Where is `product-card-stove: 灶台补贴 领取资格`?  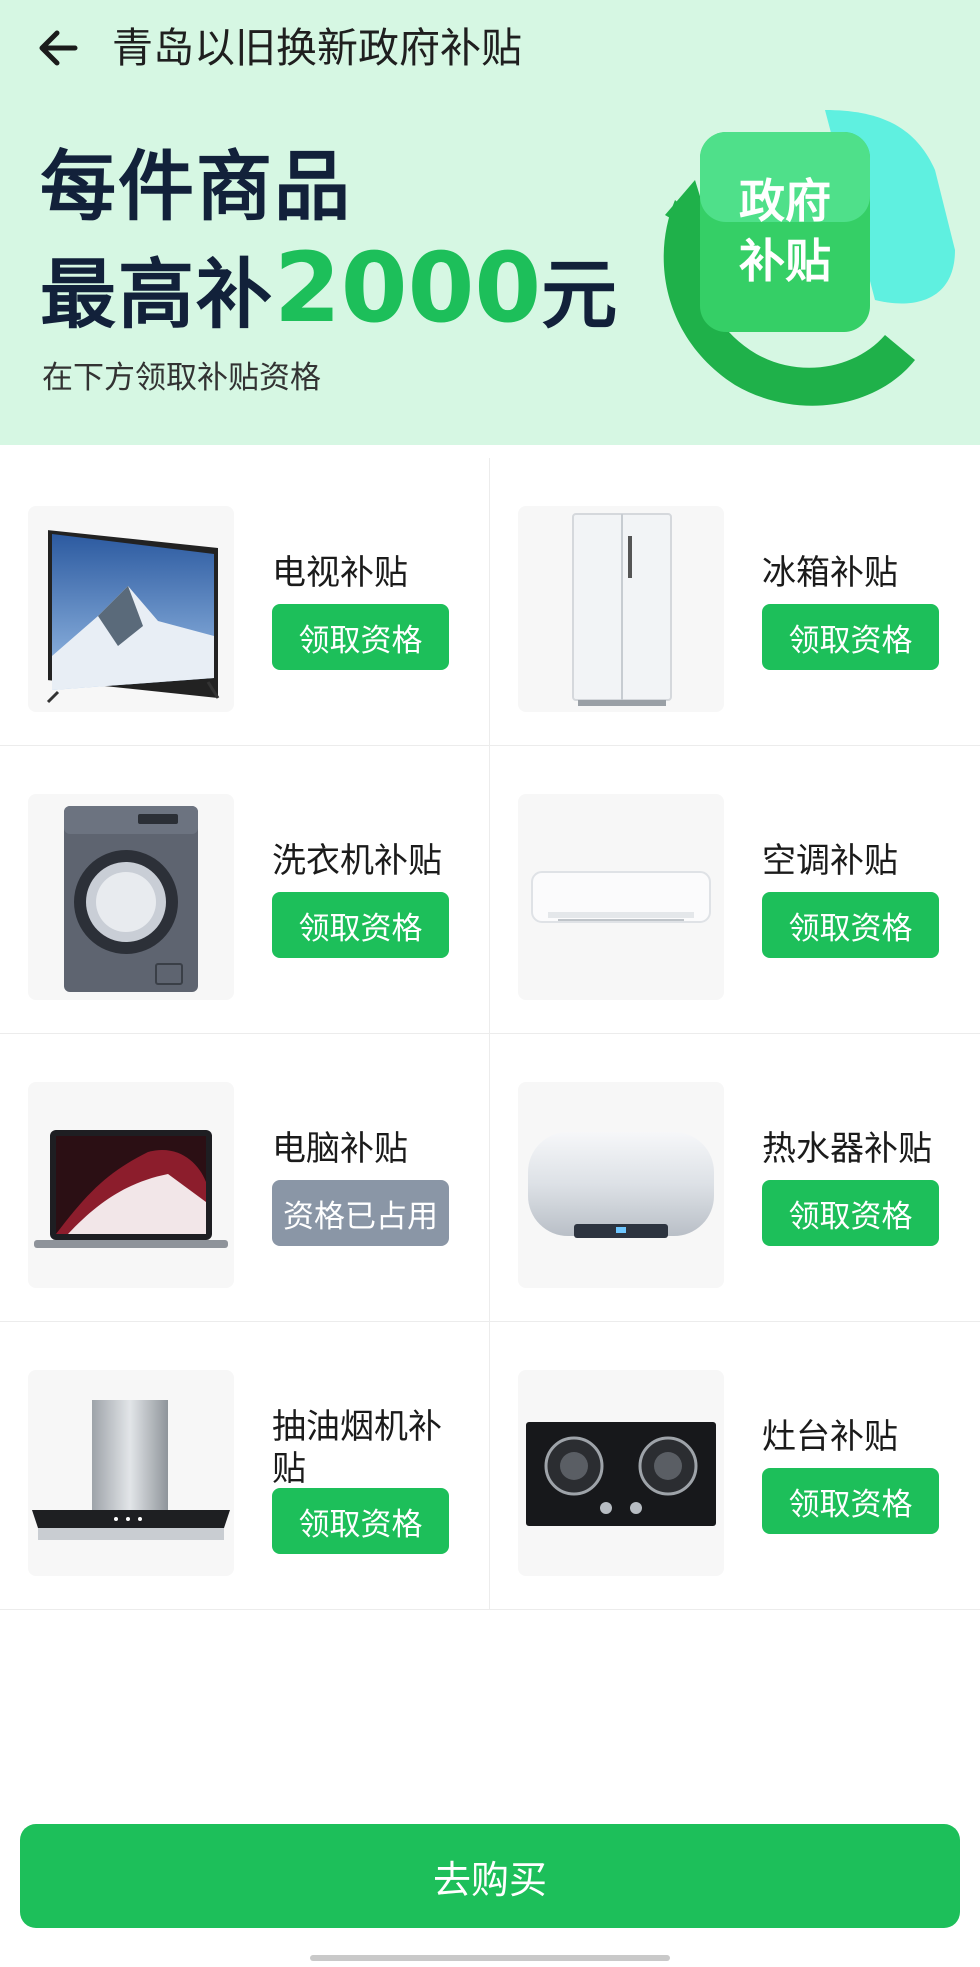 product-card-stove: 灶台补贴 领取资格 is located at coordinates (735, 1466).